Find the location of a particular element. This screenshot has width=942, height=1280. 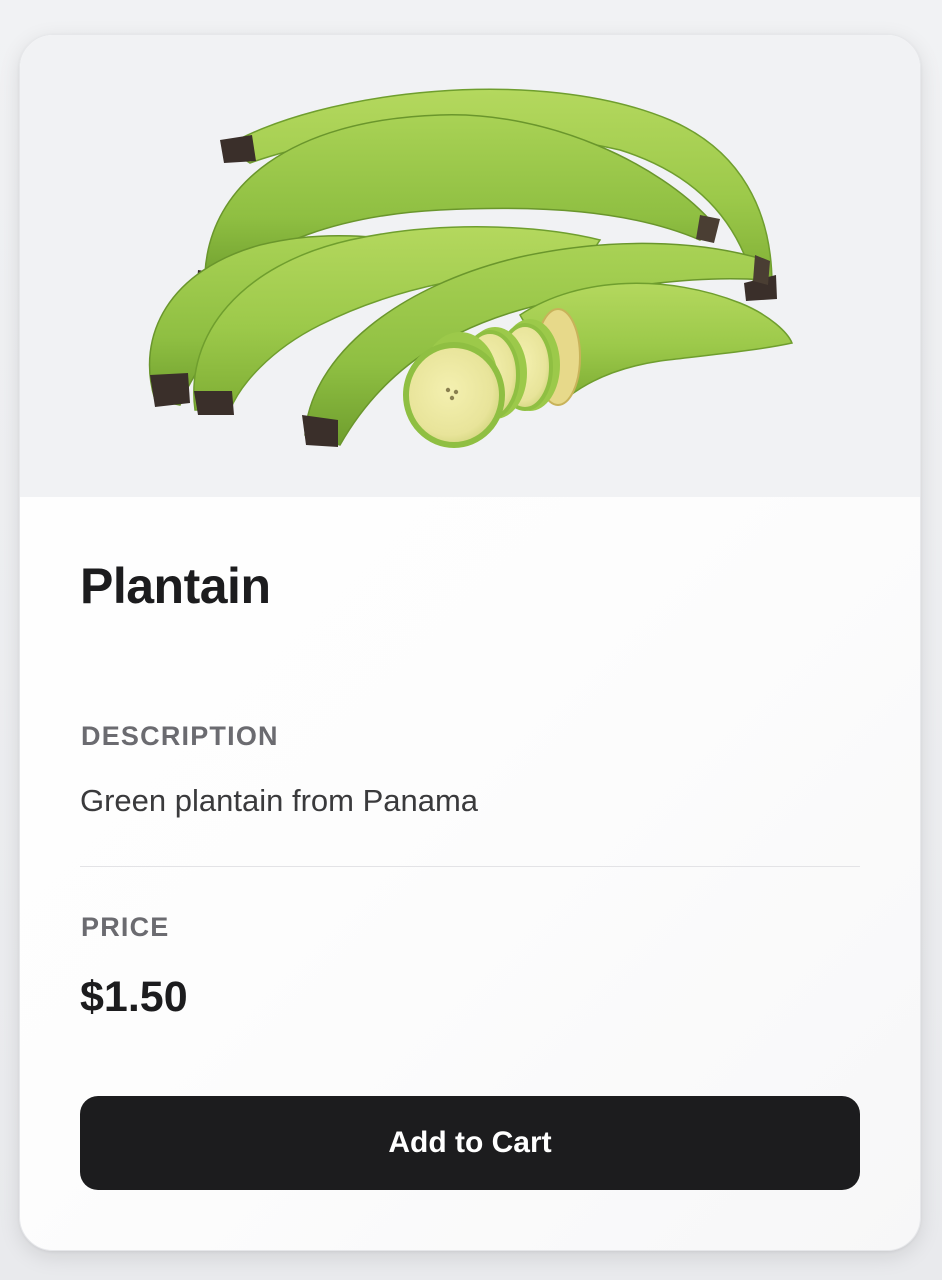

product-description: Green plantain from Panama is located at coordinates (279, 800).